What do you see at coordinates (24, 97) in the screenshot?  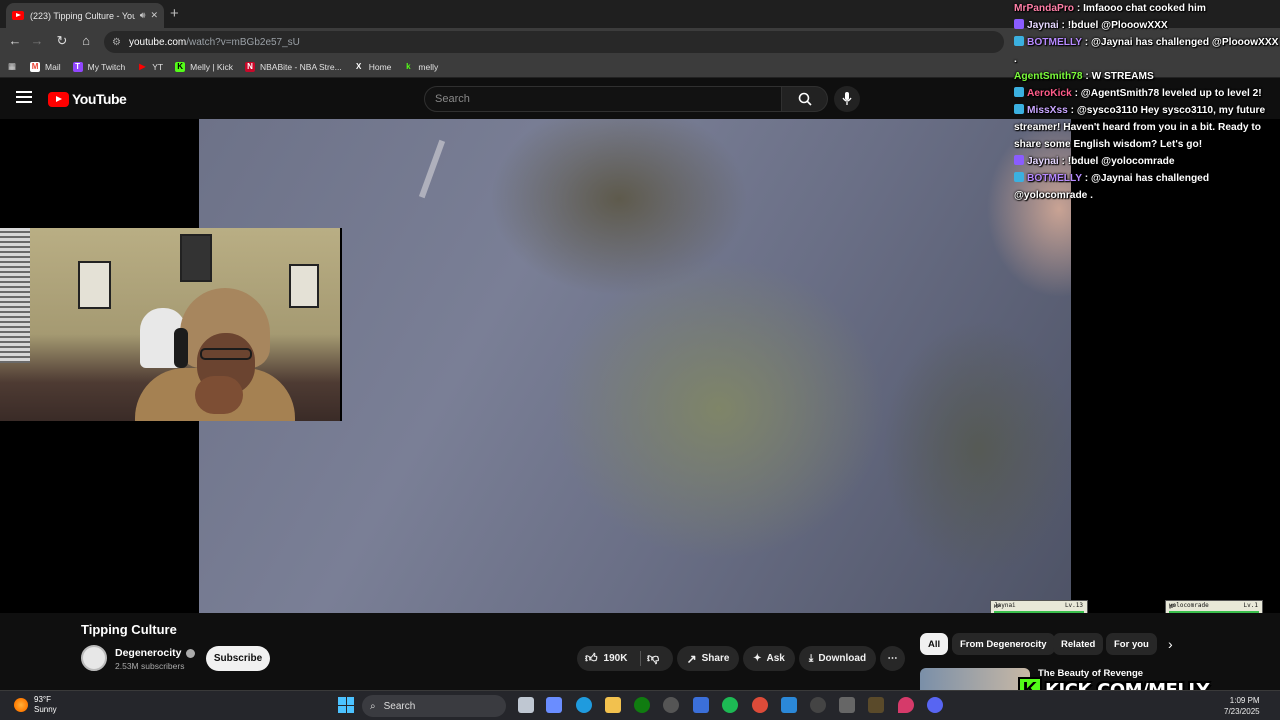 I see `menu-icon` at bounding box center [24, 97].